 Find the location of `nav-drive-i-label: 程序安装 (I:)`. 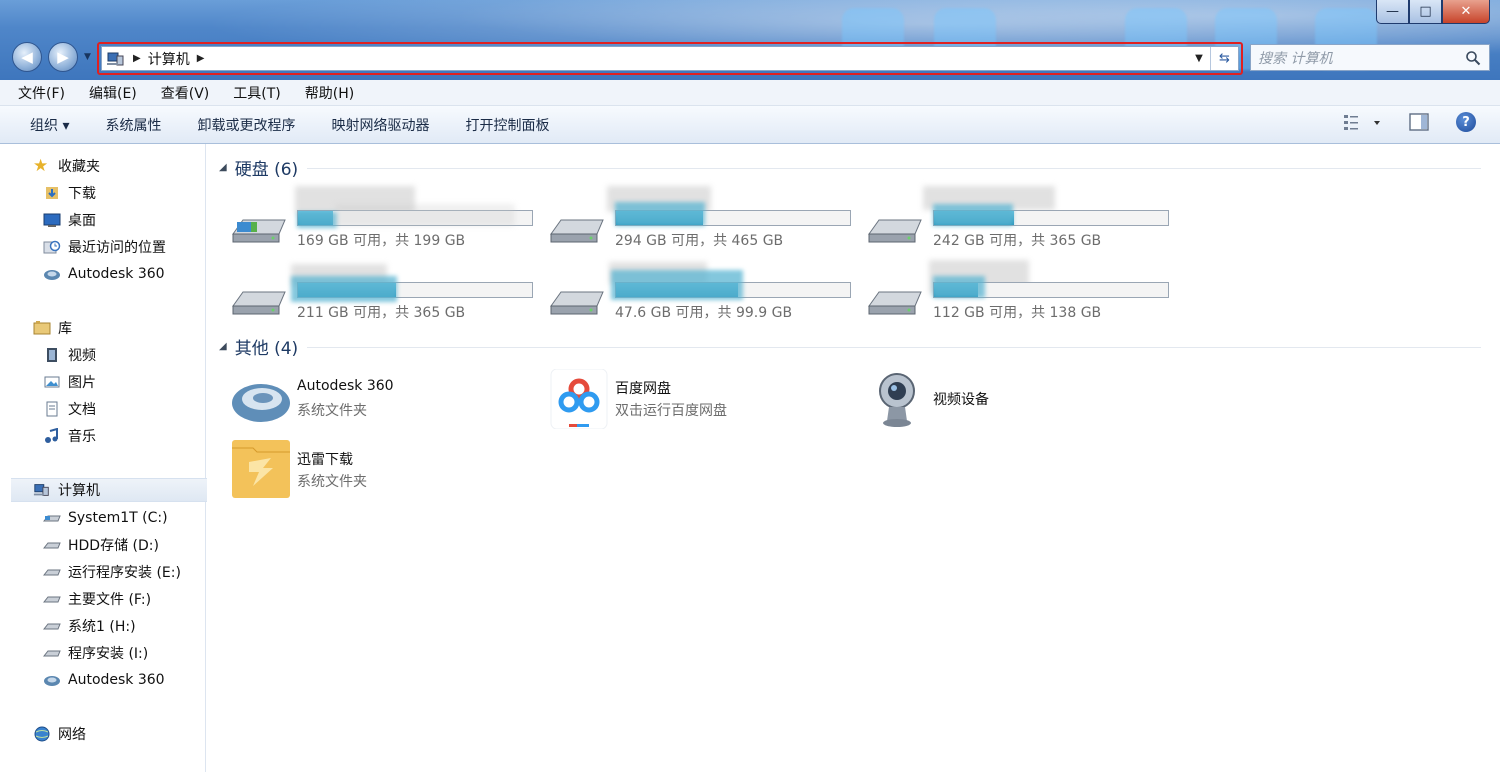

nav-drive-i-label: 程序安装 (I:) is located at coordinates (108, 654).